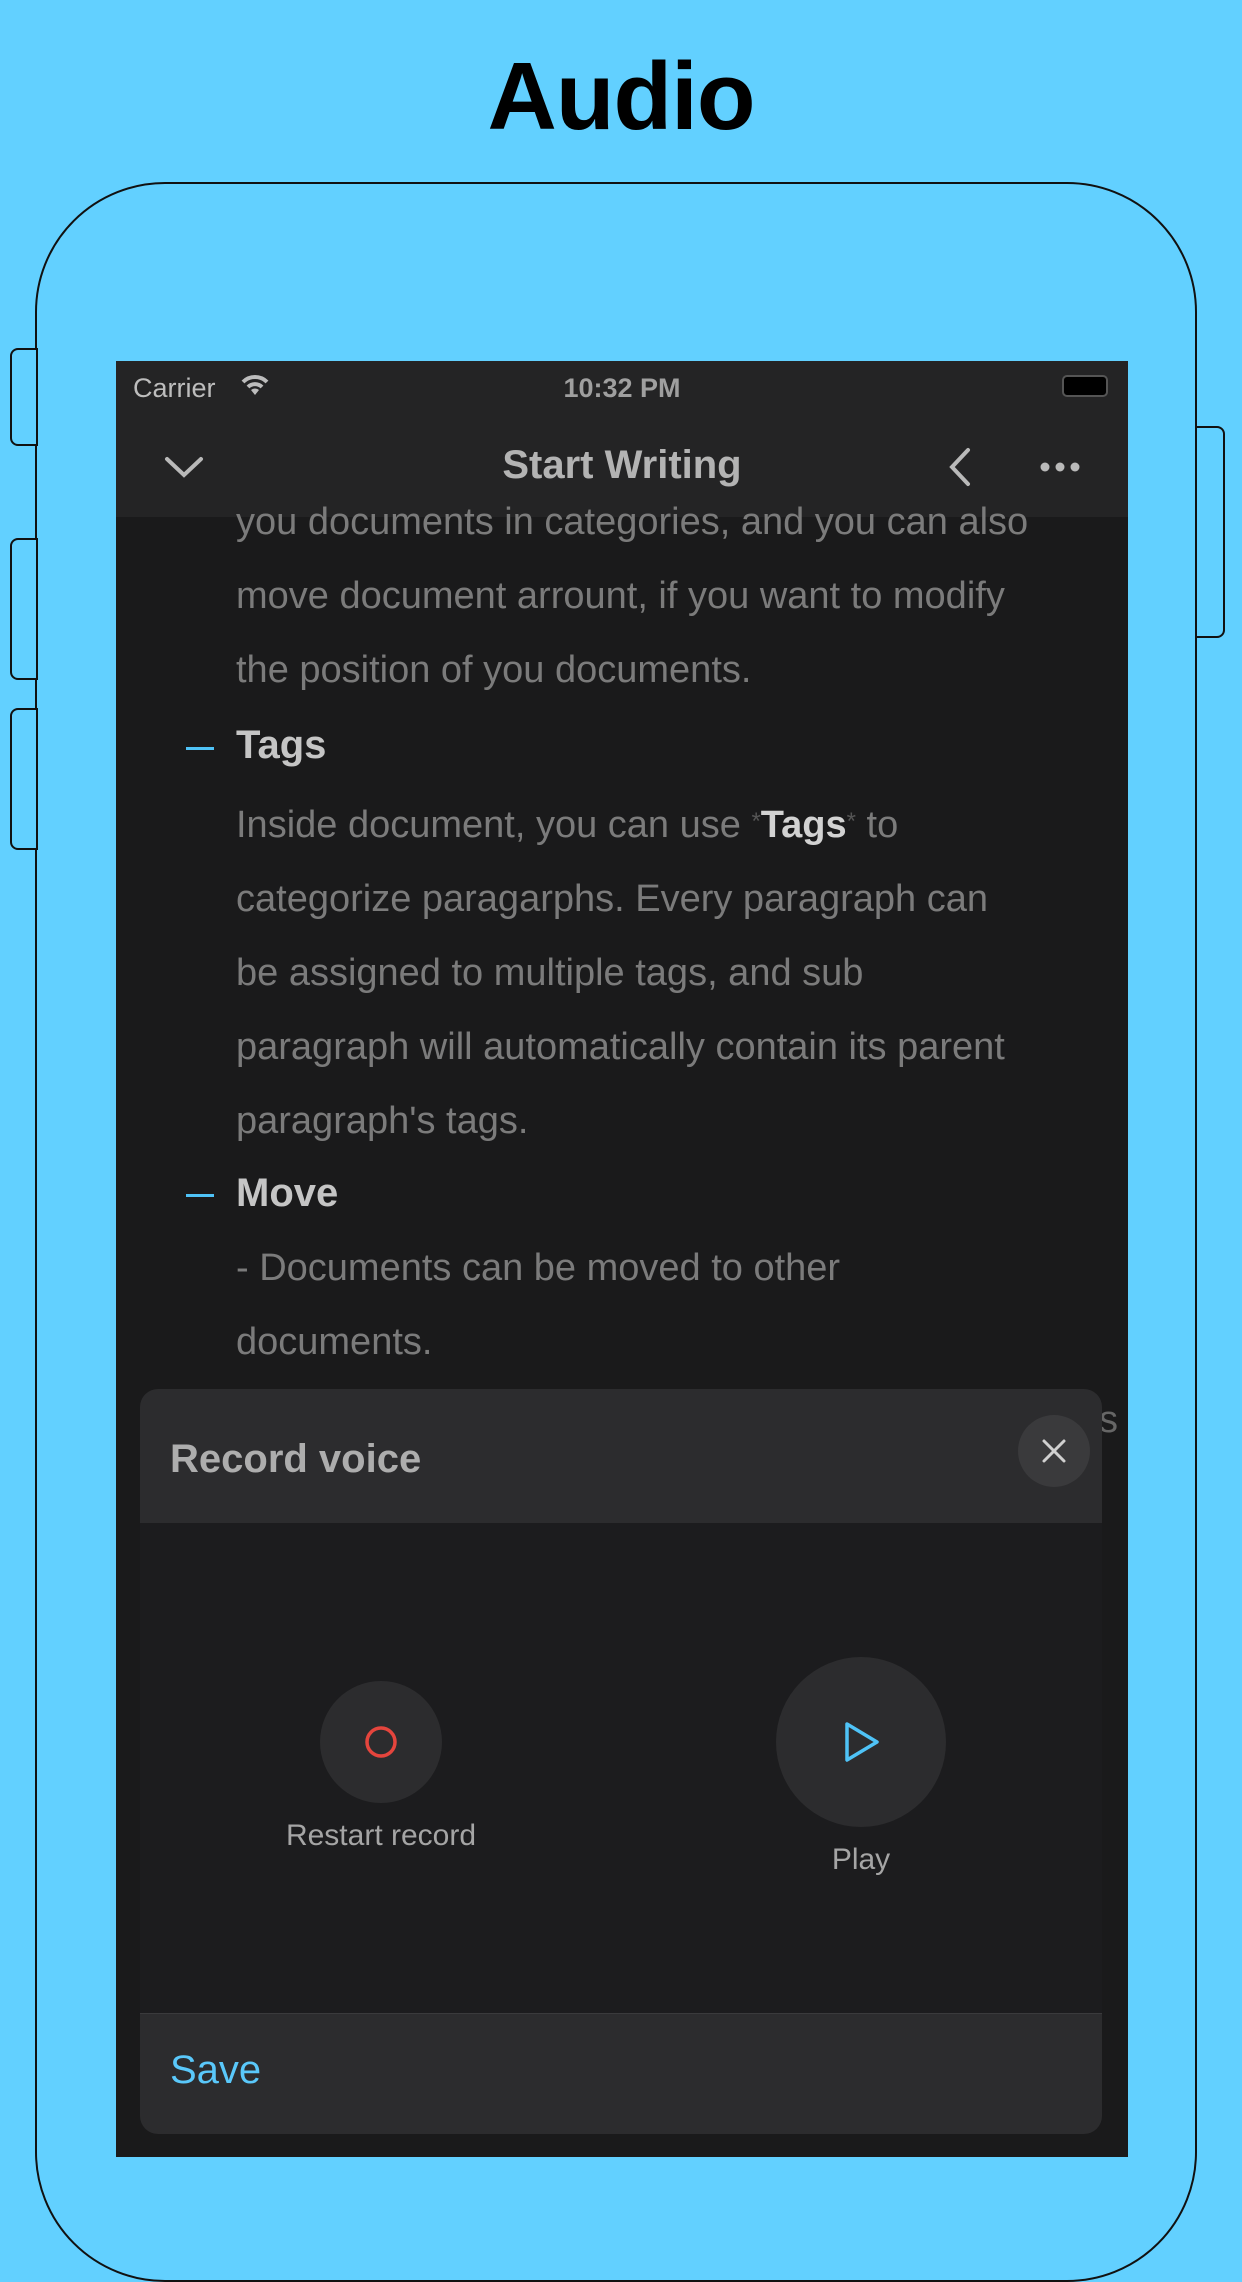  What do you see at coordinates (334, 1342) in the screenshot?
I see `text-line: documents.` at bounding box center [334, 1342].